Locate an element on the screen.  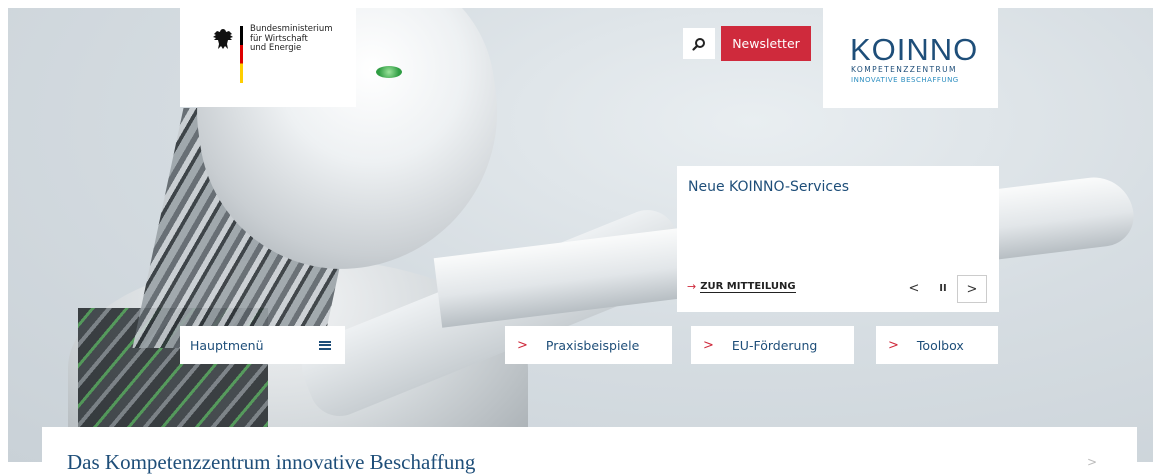
nav-button-toolbox: > Toolbox is located at coordinates (937, 345).